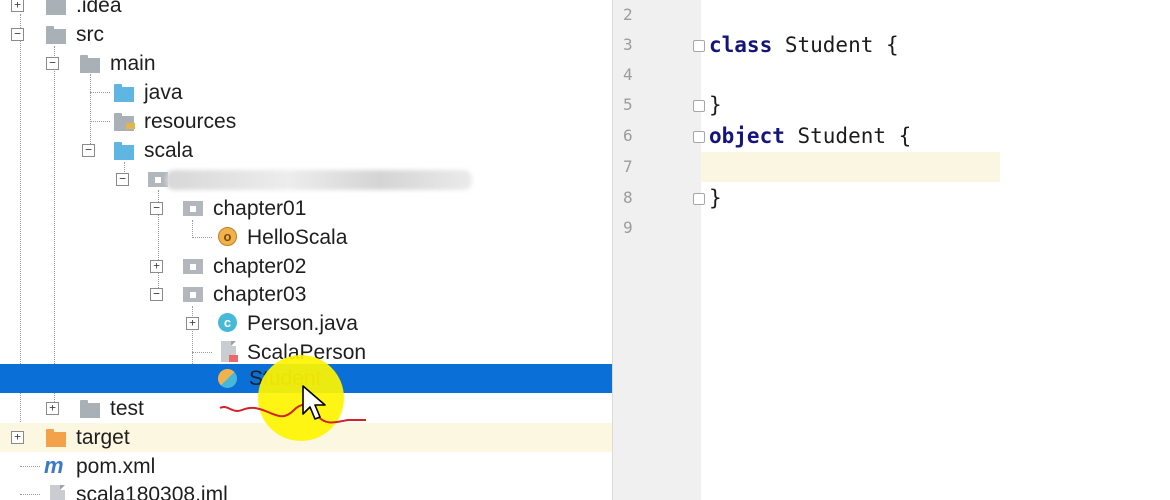 This screenshot has height=500, width=1170. I want to click on tree-item-iml: scala180308.iml, so click(306, 490).